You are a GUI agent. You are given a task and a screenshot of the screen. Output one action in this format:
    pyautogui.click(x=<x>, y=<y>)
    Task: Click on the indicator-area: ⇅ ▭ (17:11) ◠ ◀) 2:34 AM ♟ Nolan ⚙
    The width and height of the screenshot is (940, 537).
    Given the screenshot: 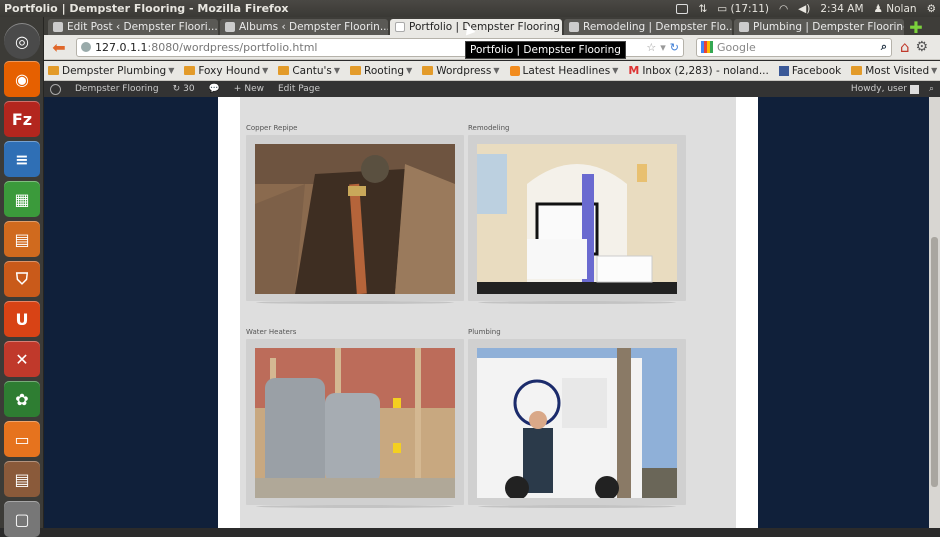 What is the action you would take?
    pyautogui.click(x=806, y=9)
    